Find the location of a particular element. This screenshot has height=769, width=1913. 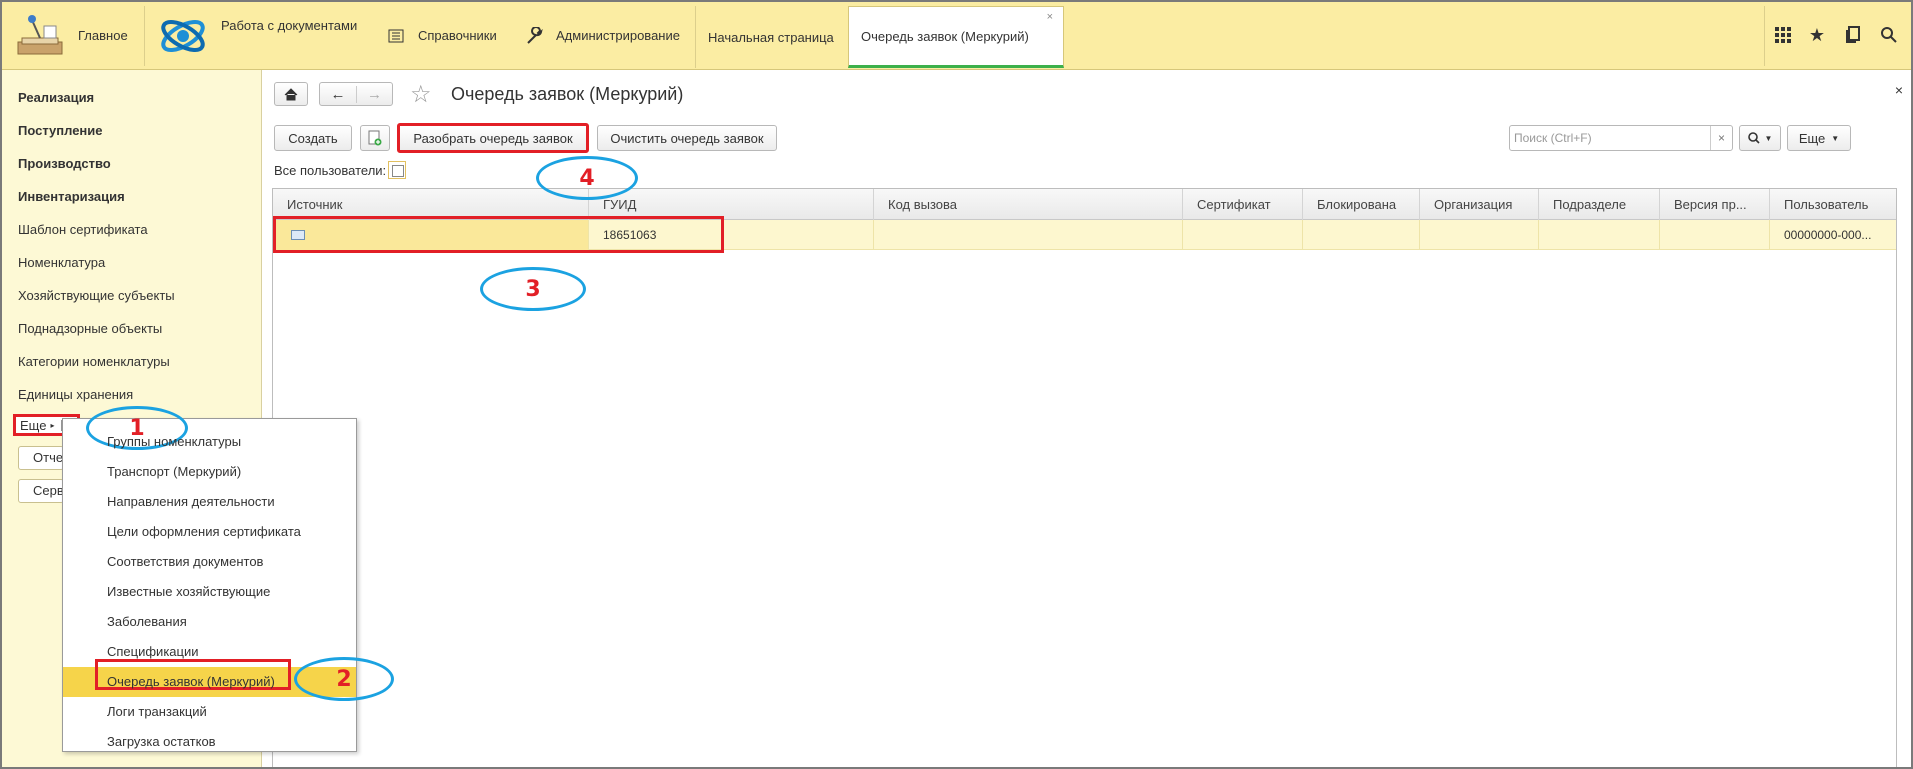

orbit-logo-icon is located at coordinates (183, 35).